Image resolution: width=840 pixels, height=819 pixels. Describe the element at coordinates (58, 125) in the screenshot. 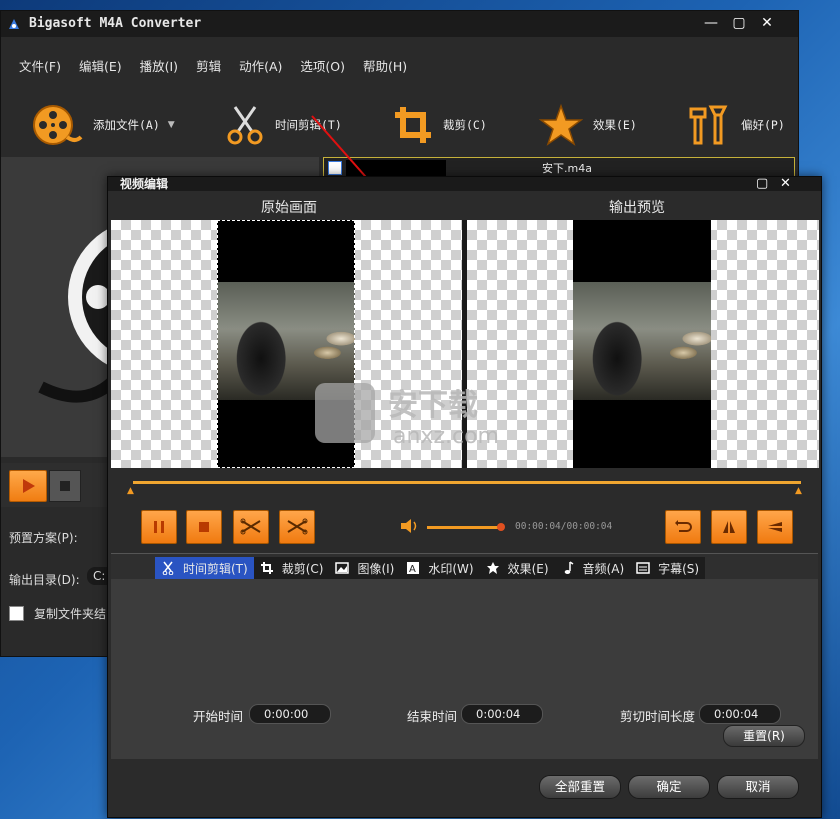

I see `film-reel-icon` at that location.